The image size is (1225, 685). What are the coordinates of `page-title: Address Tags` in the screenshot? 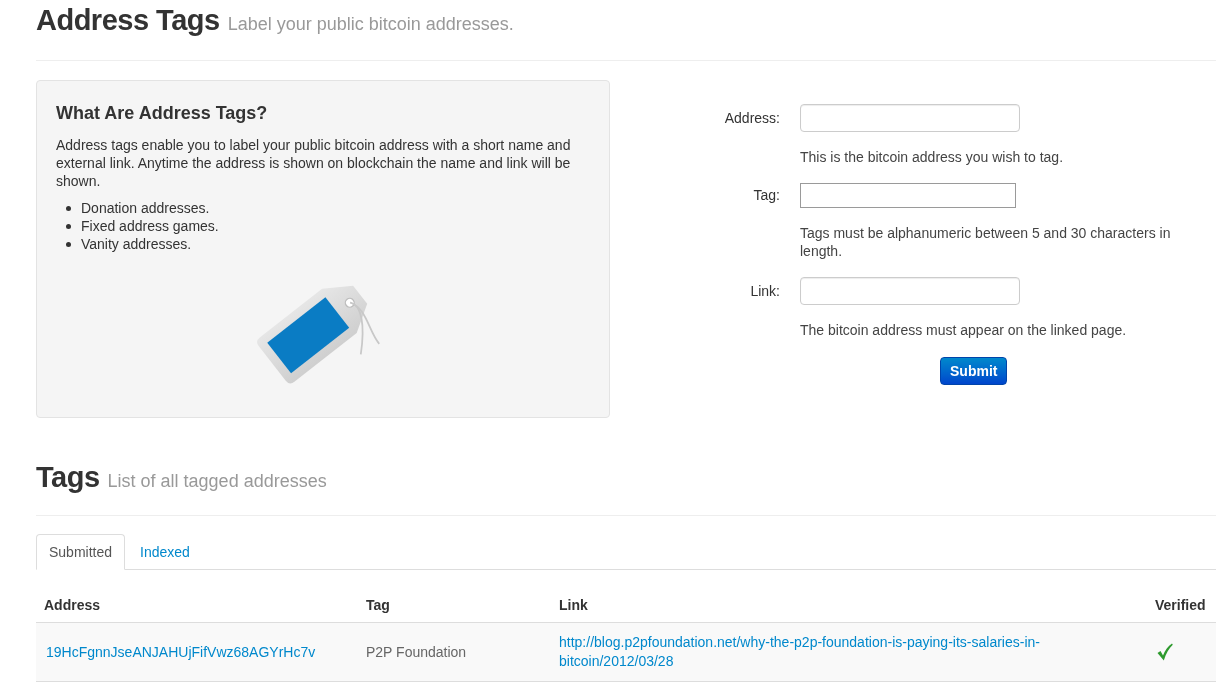 It's located at (128, 20).